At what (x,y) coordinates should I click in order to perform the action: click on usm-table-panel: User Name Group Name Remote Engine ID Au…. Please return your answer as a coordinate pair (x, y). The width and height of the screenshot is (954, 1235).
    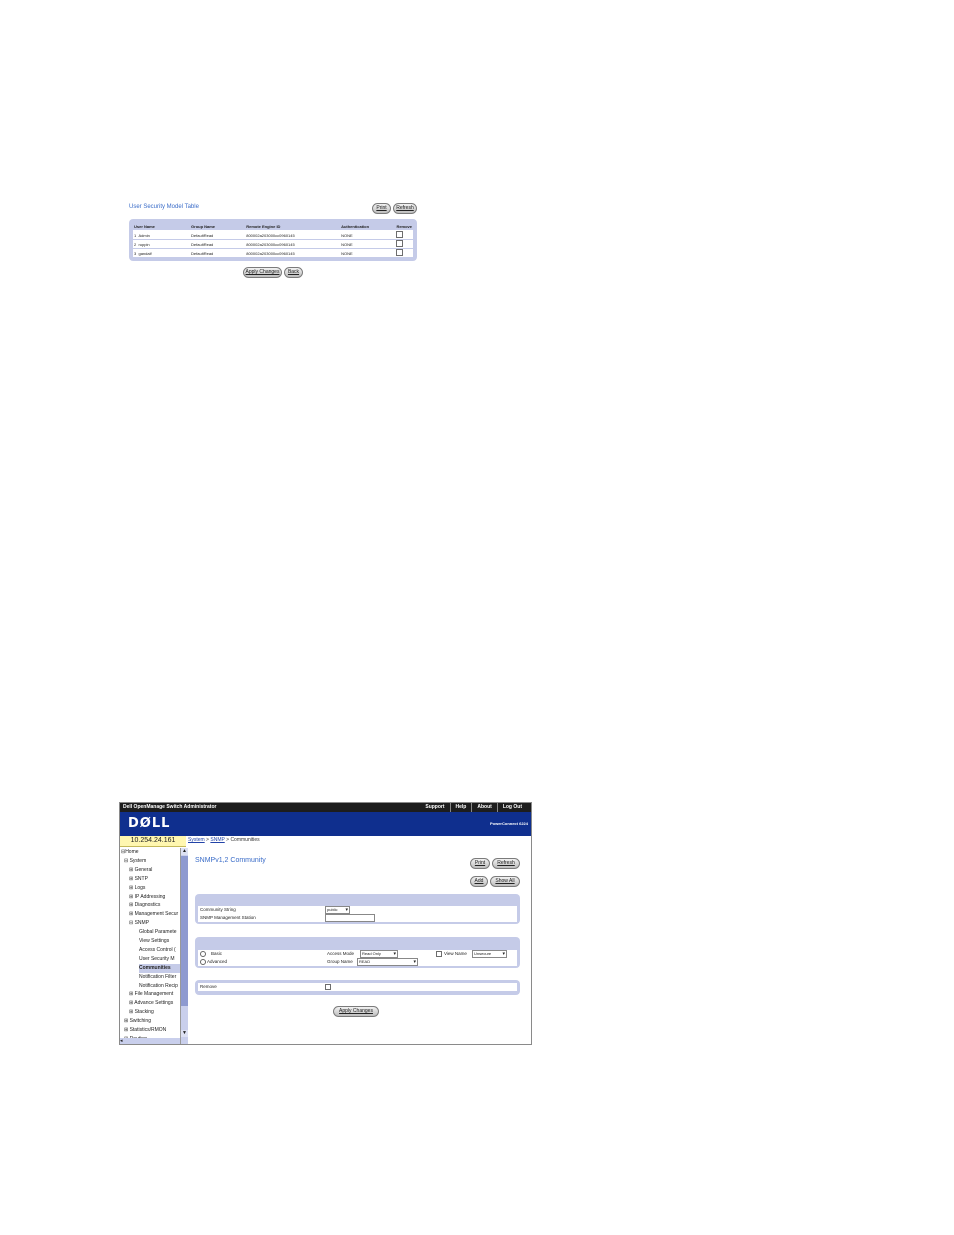
    Looking at the image, I should click on (273, 240).